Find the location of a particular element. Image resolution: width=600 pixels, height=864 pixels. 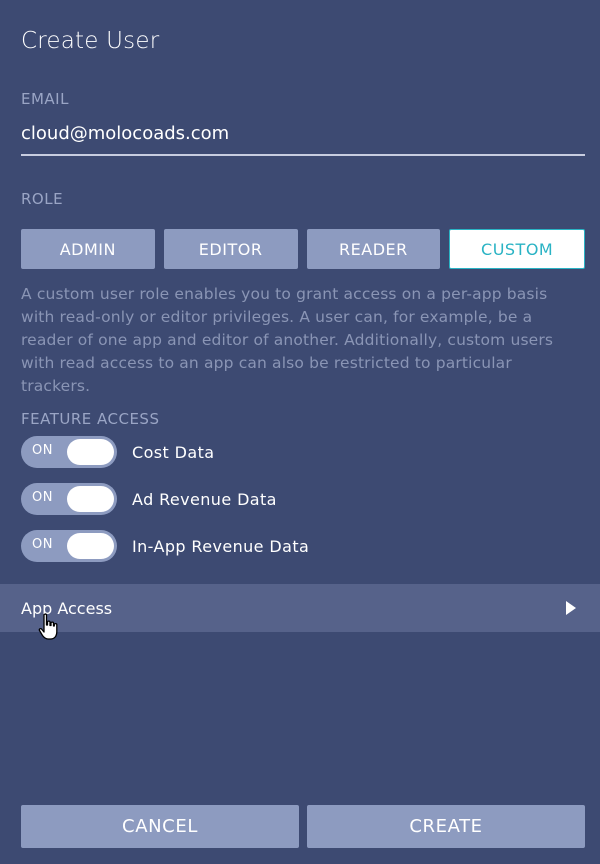

cancel-button: CANCEL is located at coordinates (160, 826).